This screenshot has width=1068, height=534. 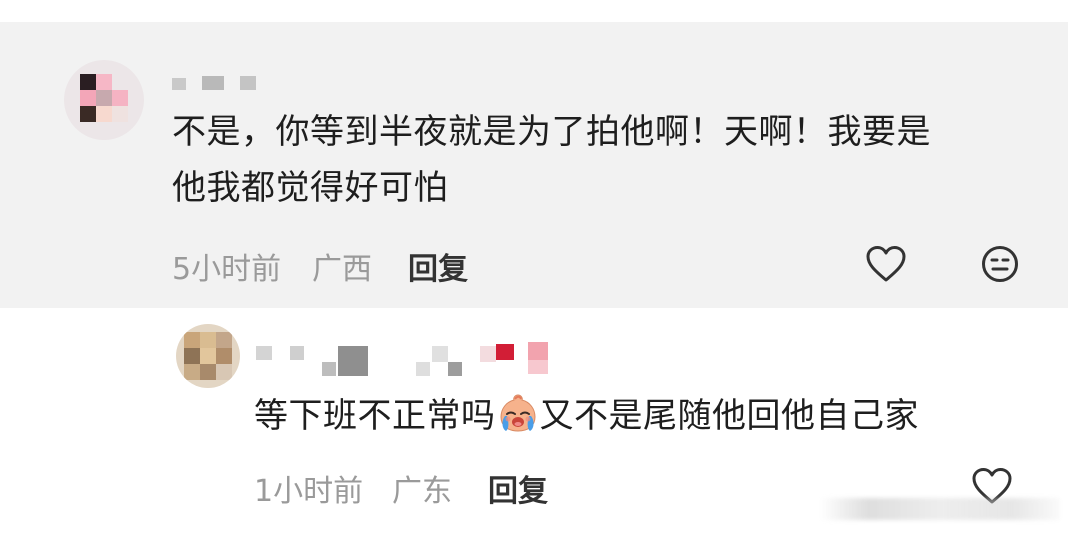 I want to click on reply-avatar, so click(x=208, y=356).